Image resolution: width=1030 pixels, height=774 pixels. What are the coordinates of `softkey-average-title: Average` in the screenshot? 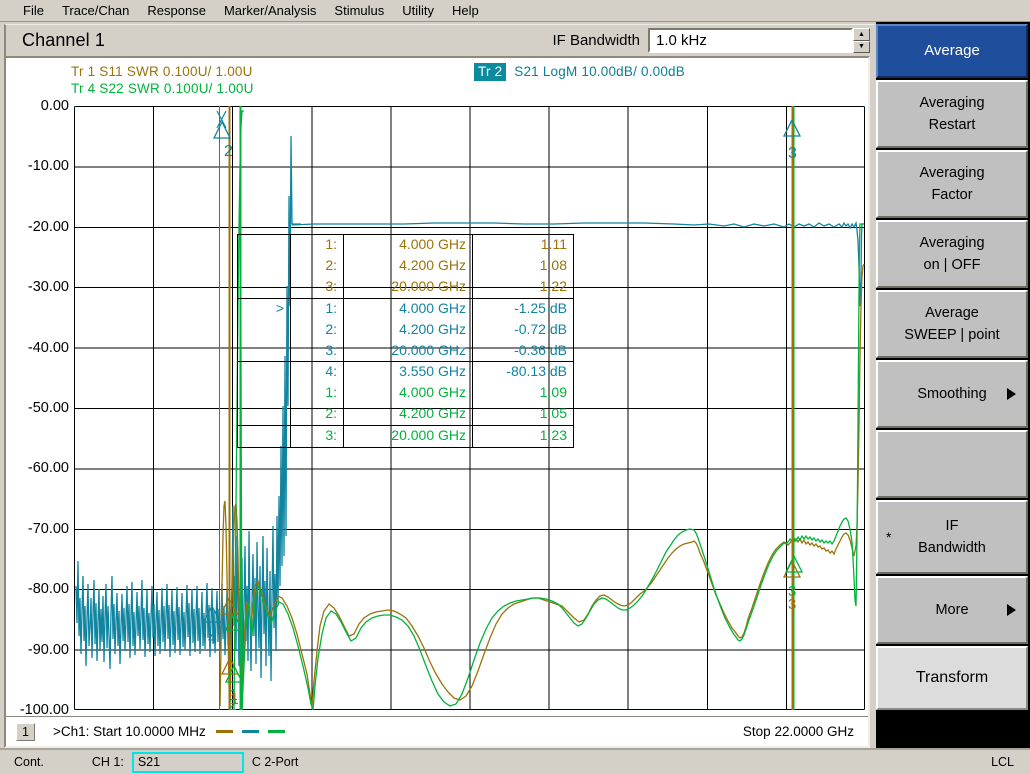 It's located at (952, 51).